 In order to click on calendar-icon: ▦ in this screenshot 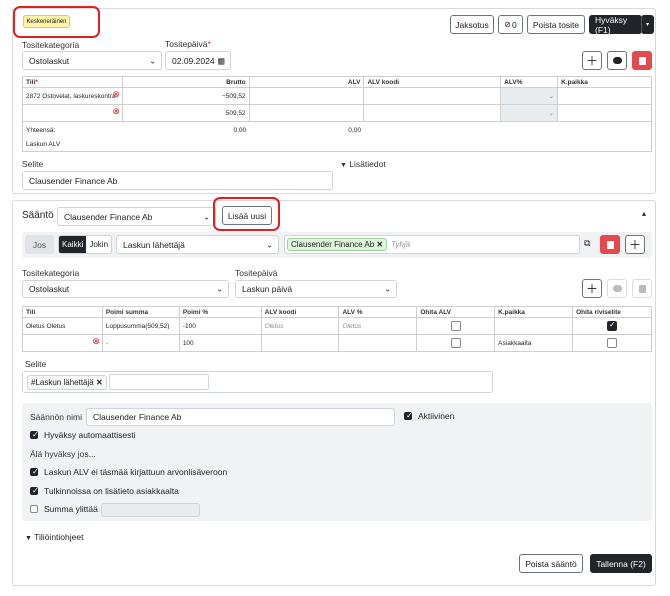, I will do `click(221, 60)`.